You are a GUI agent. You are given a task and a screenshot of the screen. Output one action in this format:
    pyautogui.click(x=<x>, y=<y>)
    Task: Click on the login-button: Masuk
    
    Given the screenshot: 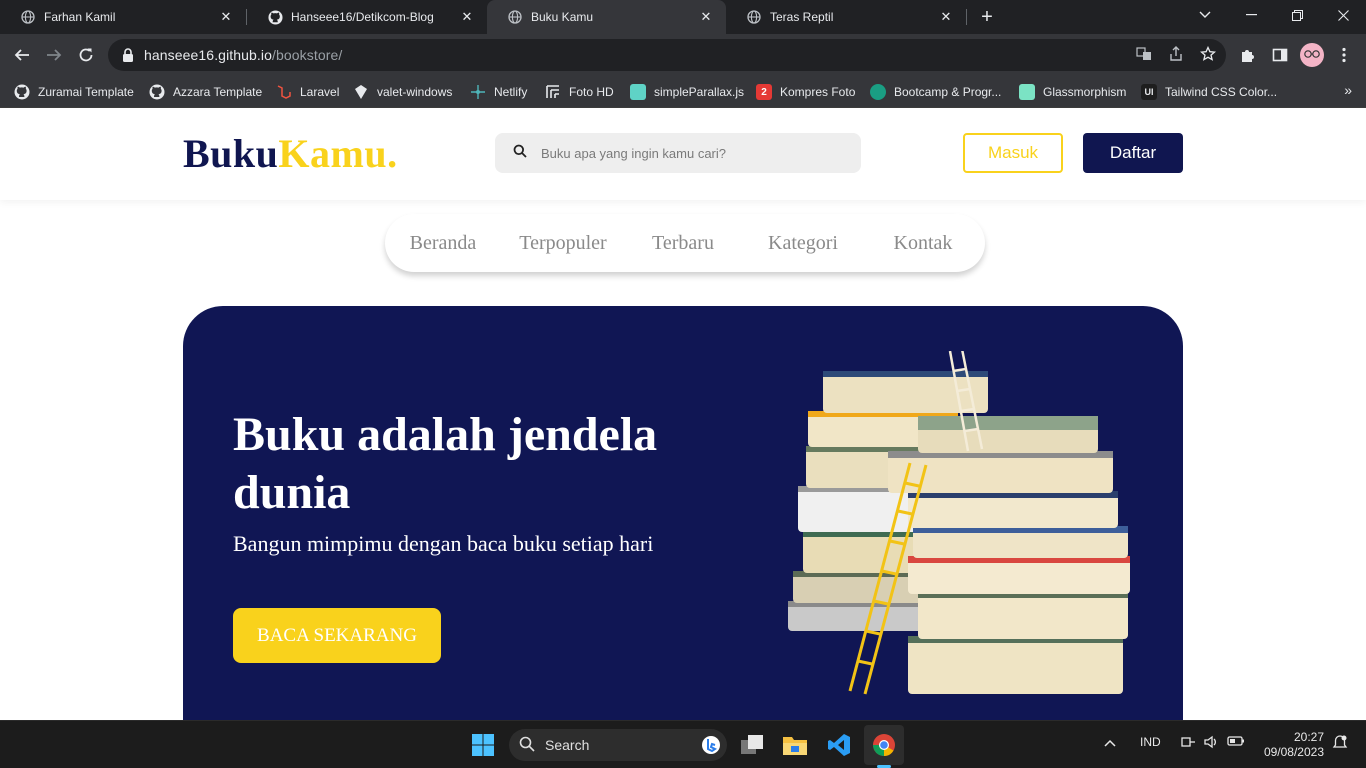 What is the action you would take?
    pyautogui.click(x=1013, y=153)
    